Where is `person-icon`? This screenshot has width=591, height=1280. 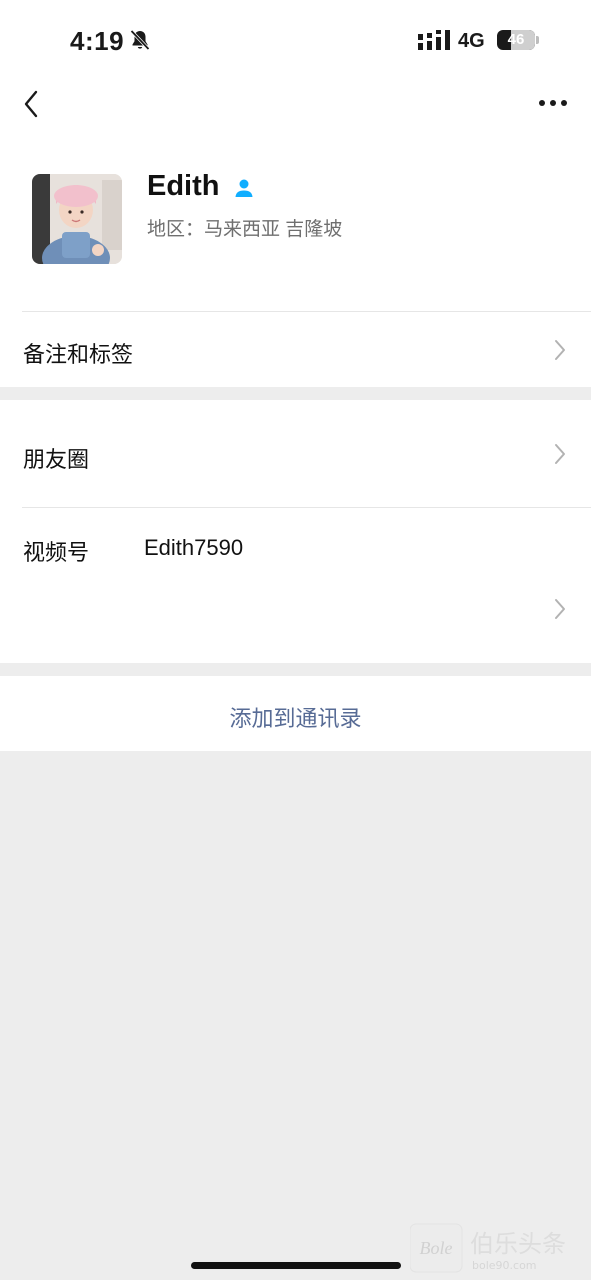
person-icon is located at coordinates (243, 188).